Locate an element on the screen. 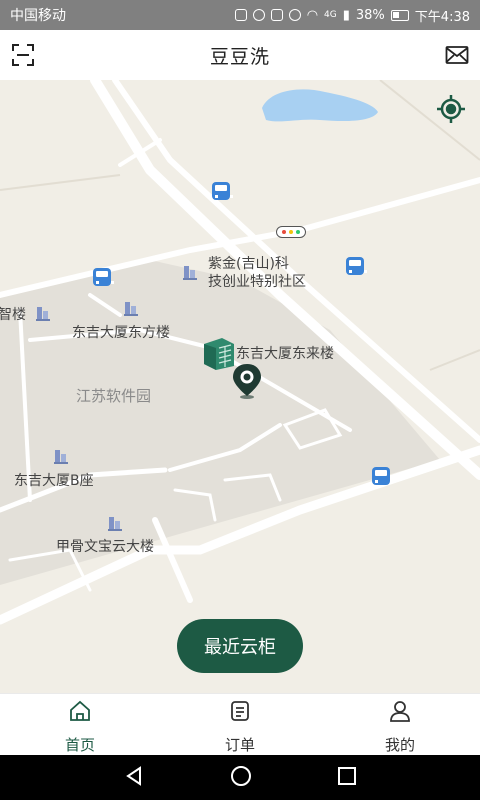  home-icon is located at coordinates (80, 711).